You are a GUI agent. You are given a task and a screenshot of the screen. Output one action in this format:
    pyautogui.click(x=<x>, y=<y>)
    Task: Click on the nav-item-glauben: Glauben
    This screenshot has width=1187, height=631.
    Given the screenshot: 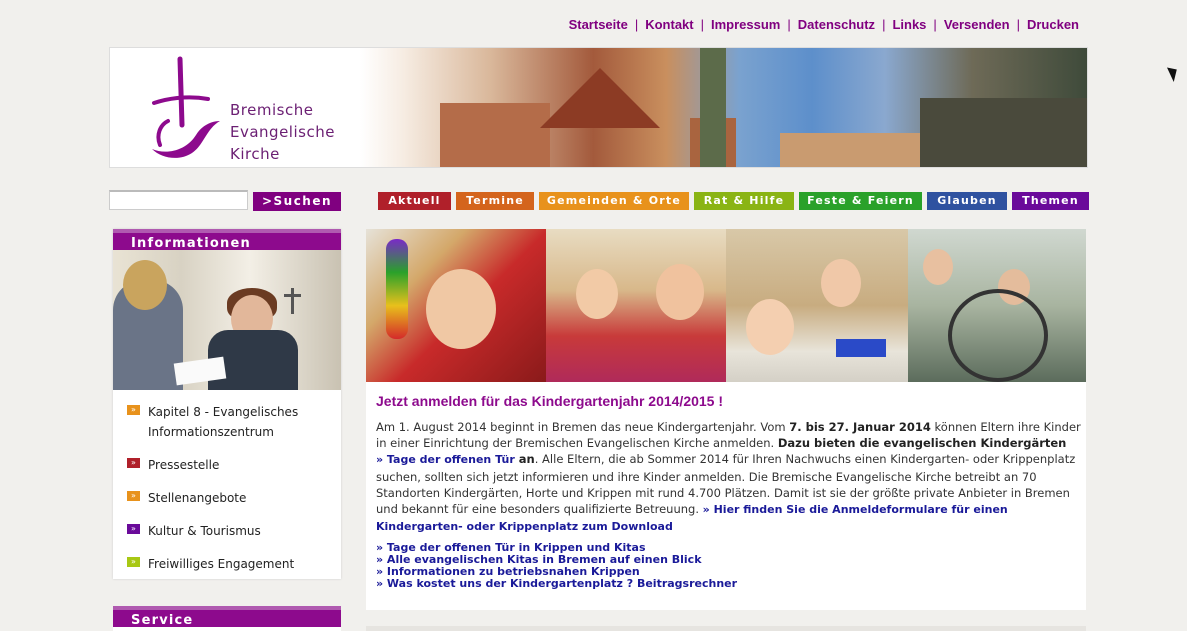 What is the action you would take?
    pyautogui.click(x=967, y=201)
    